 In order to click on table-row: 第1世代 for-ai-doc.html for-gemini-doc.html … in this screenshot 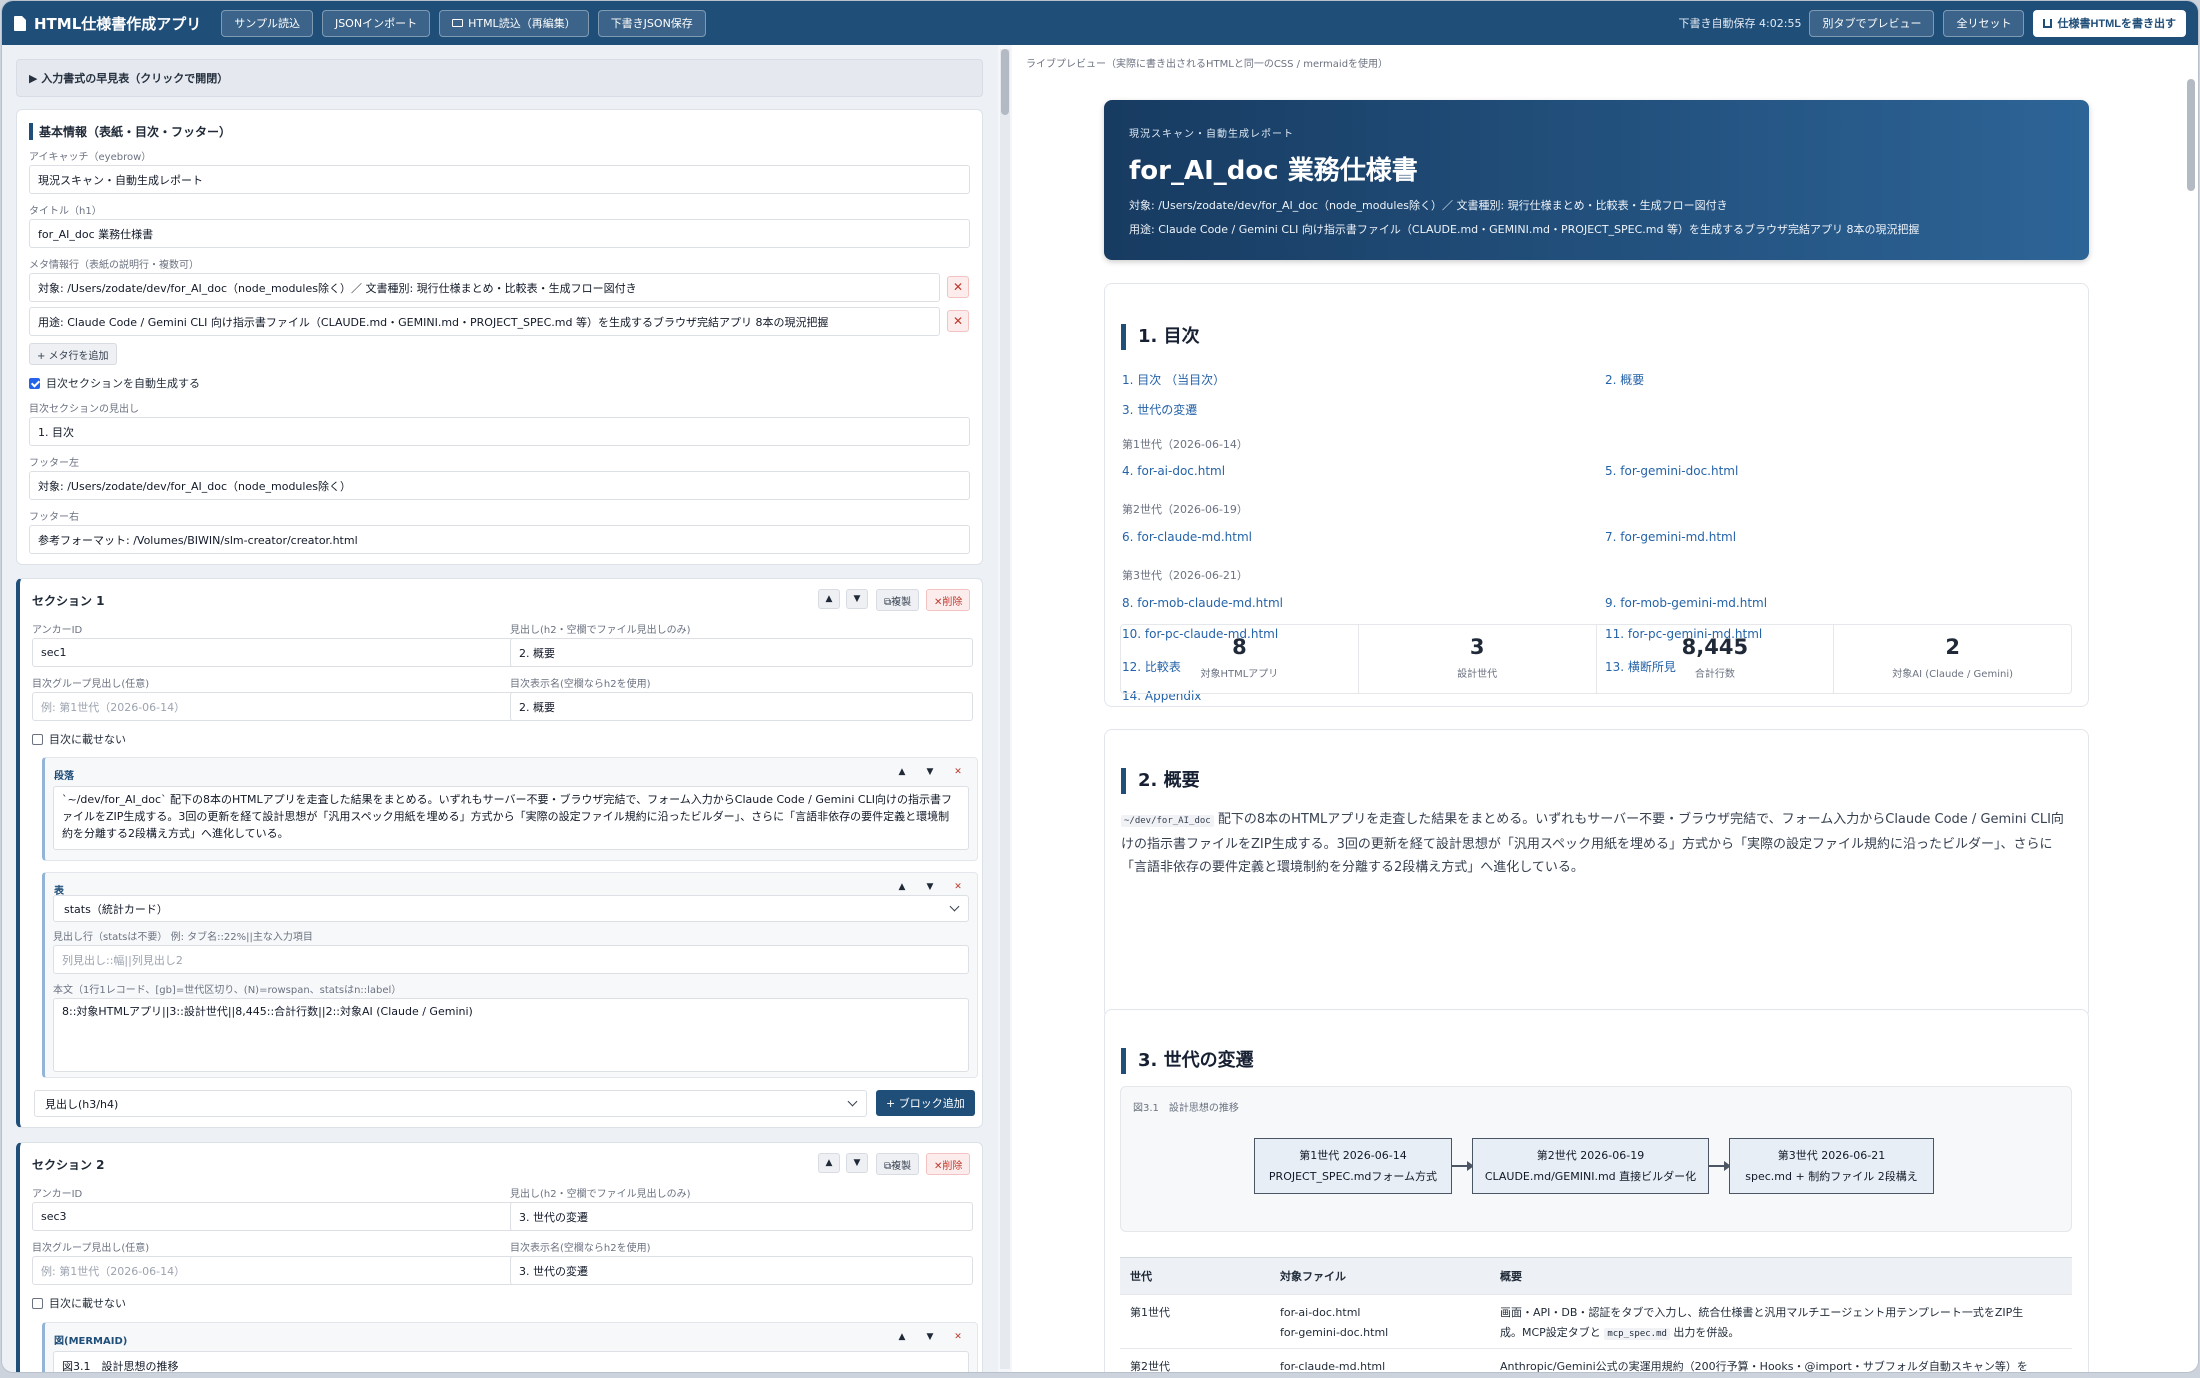, I will do `click(1596, 1321)`.